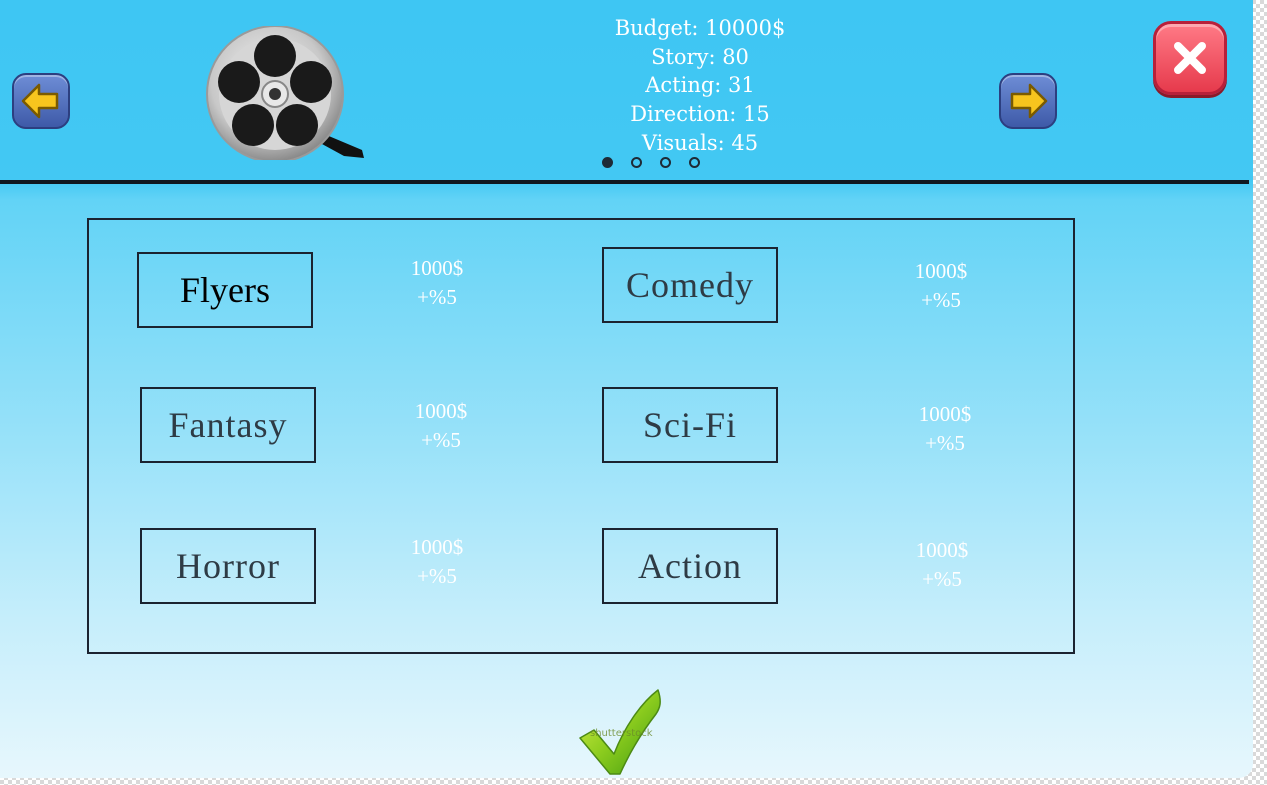  Describe the element at coordinates (624, 182) in the screenshot. I see `header-divider` at that location.